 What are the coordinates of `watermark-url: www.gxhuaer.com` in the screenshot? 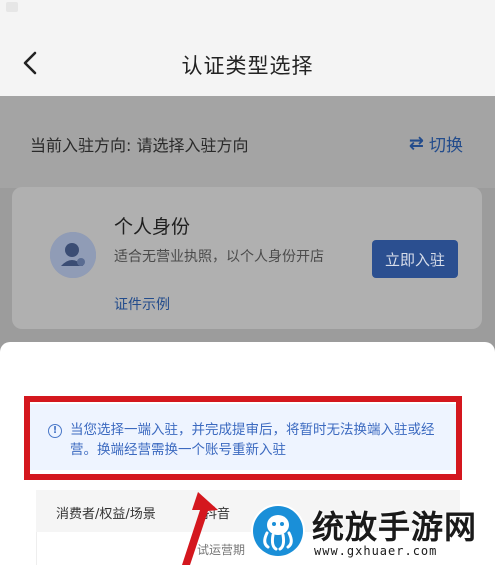 It's located at (376, 551).